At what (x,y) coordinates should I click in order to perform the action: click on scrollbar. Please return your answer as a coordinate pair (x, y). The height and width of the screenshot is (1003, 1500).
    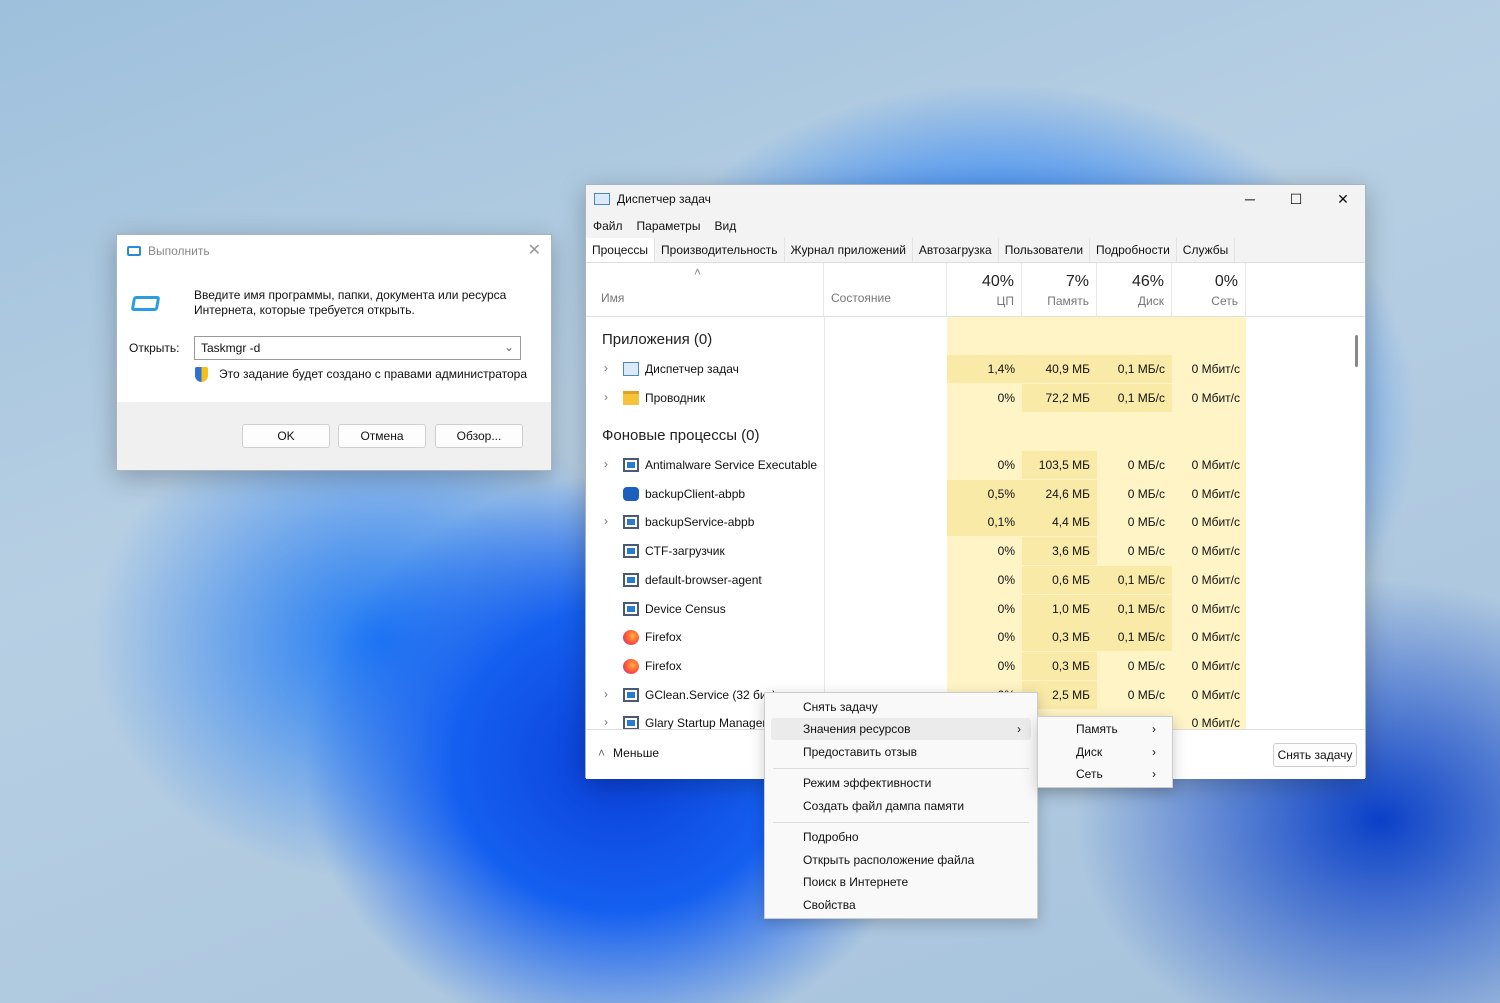
    Looking at the image, I should click on (1356, 351).